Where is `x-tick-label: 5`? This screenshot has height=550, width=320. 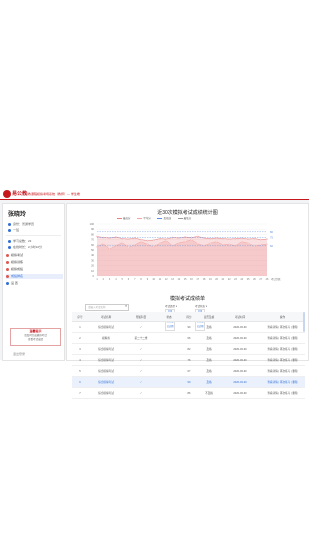
x-tick-label: 5 is located at coordinates (123, 279).